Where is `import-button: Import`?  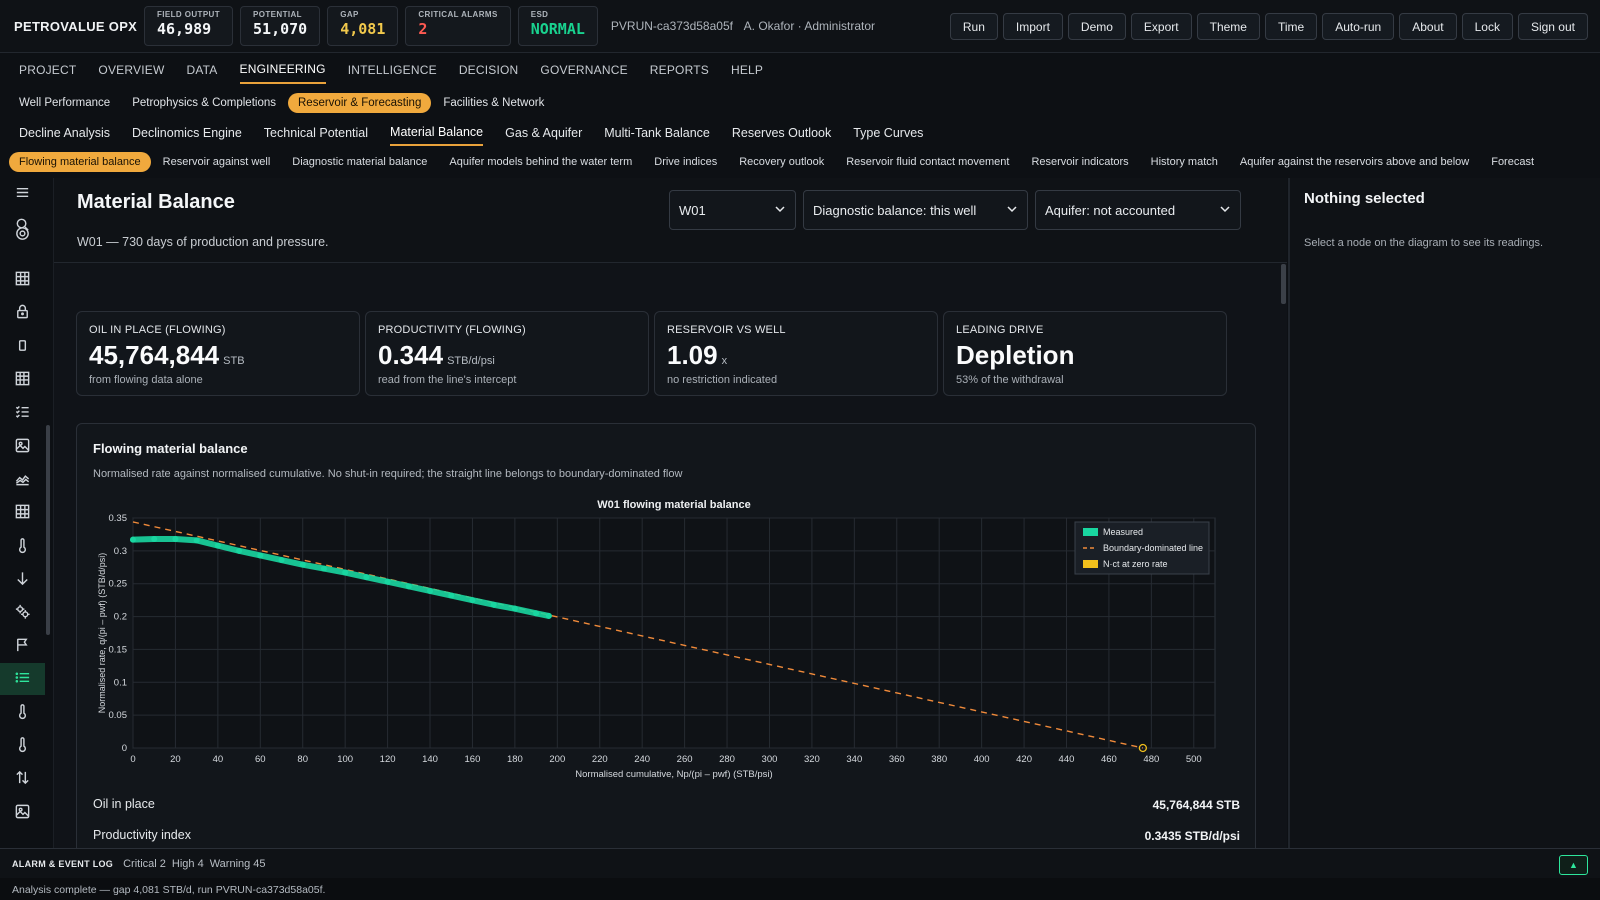 import-button: Import is located at coordinates (1032, 26).